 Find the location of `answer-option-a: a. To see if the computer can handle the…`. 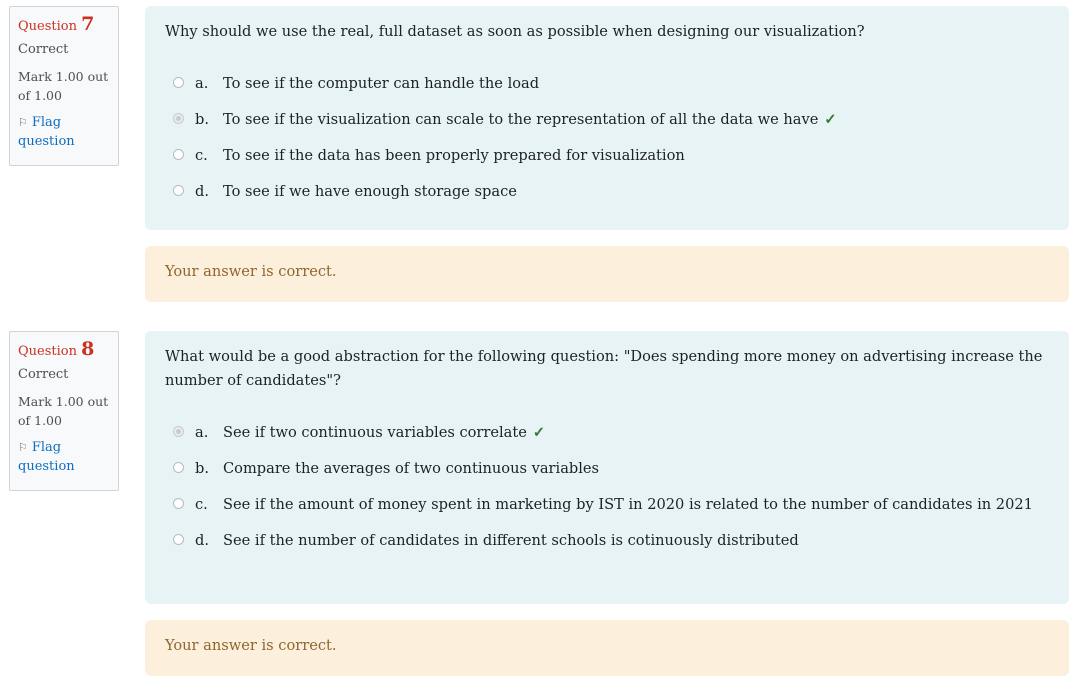

answer-option-a: a. To see if the computer can handle the… is located at coordinates (607, 84).